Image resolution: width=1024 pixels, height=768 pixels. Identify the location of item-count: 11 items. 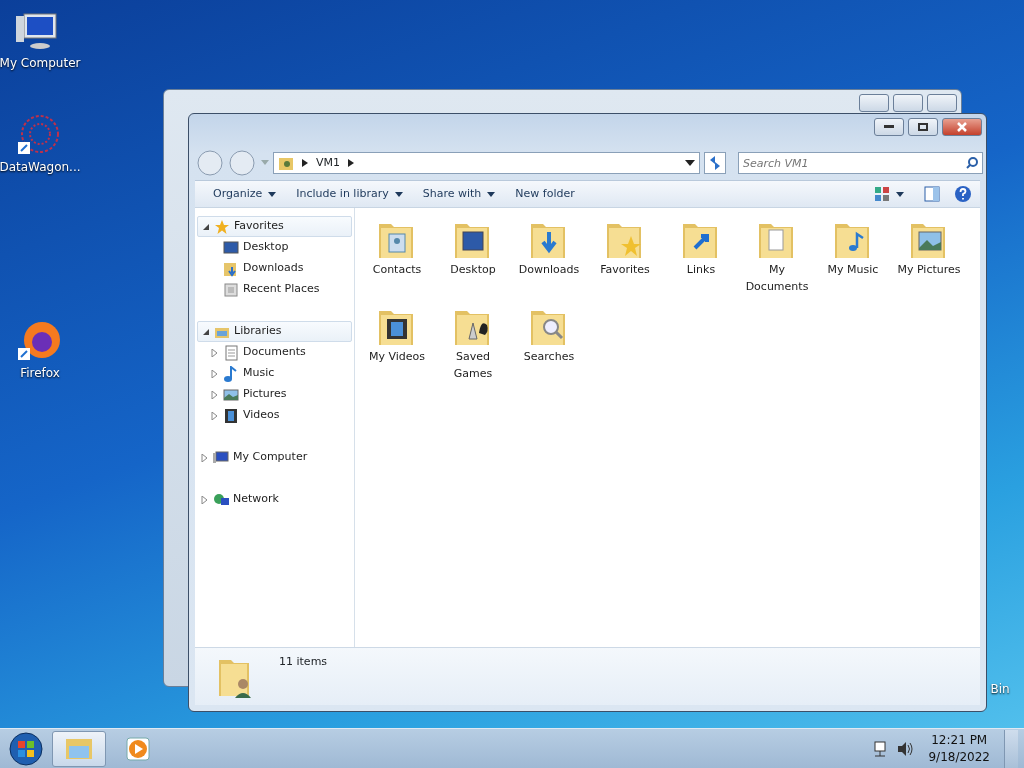
(303, 662).